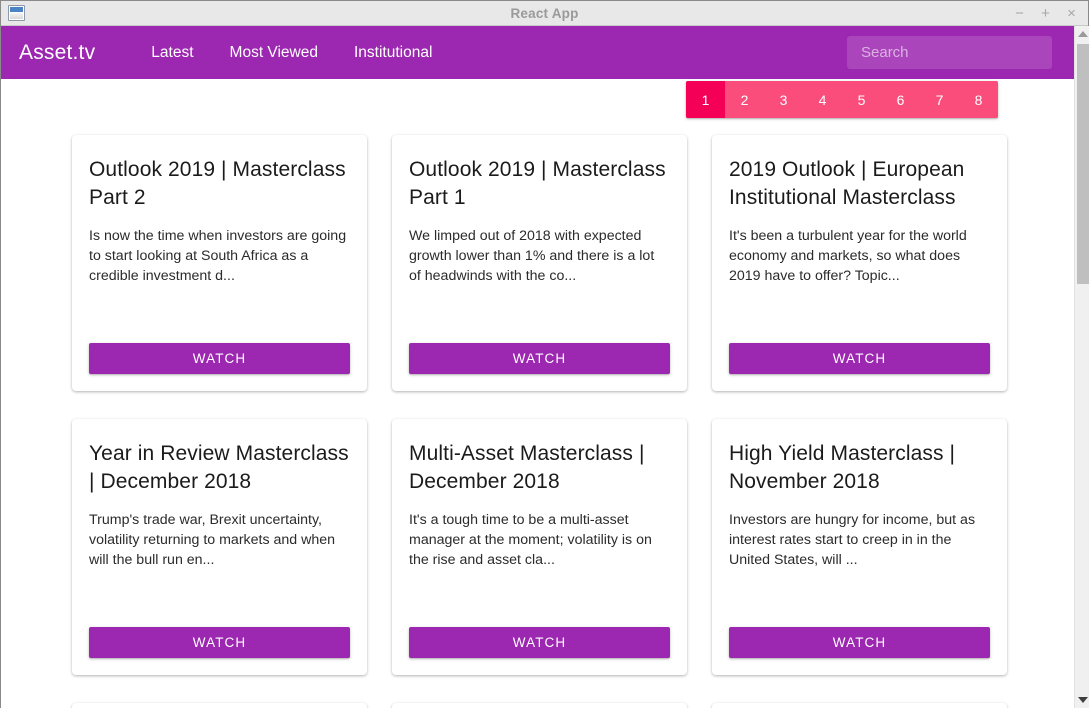 This screenshot has height=708, width=1089. I want to click on nav-item-latest: Latest, so click(172, 53).